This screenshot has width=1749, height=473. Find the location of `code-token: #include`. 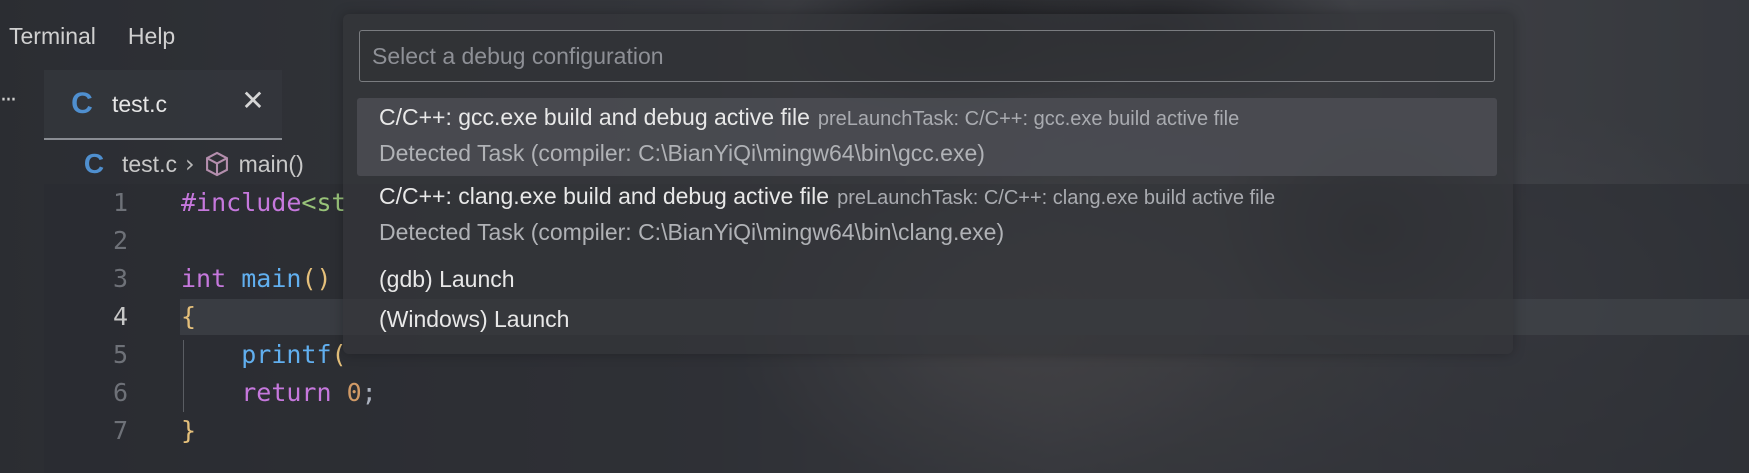

code-token: #include is located at coordinates (241, 202).